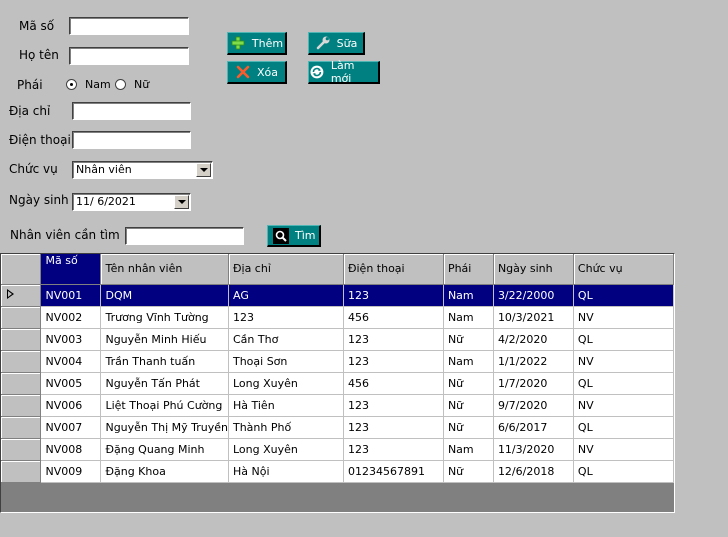  Describe the element at coordinates (294, 236) in the screenshot. I see `tim-button: Tìm` at that location.